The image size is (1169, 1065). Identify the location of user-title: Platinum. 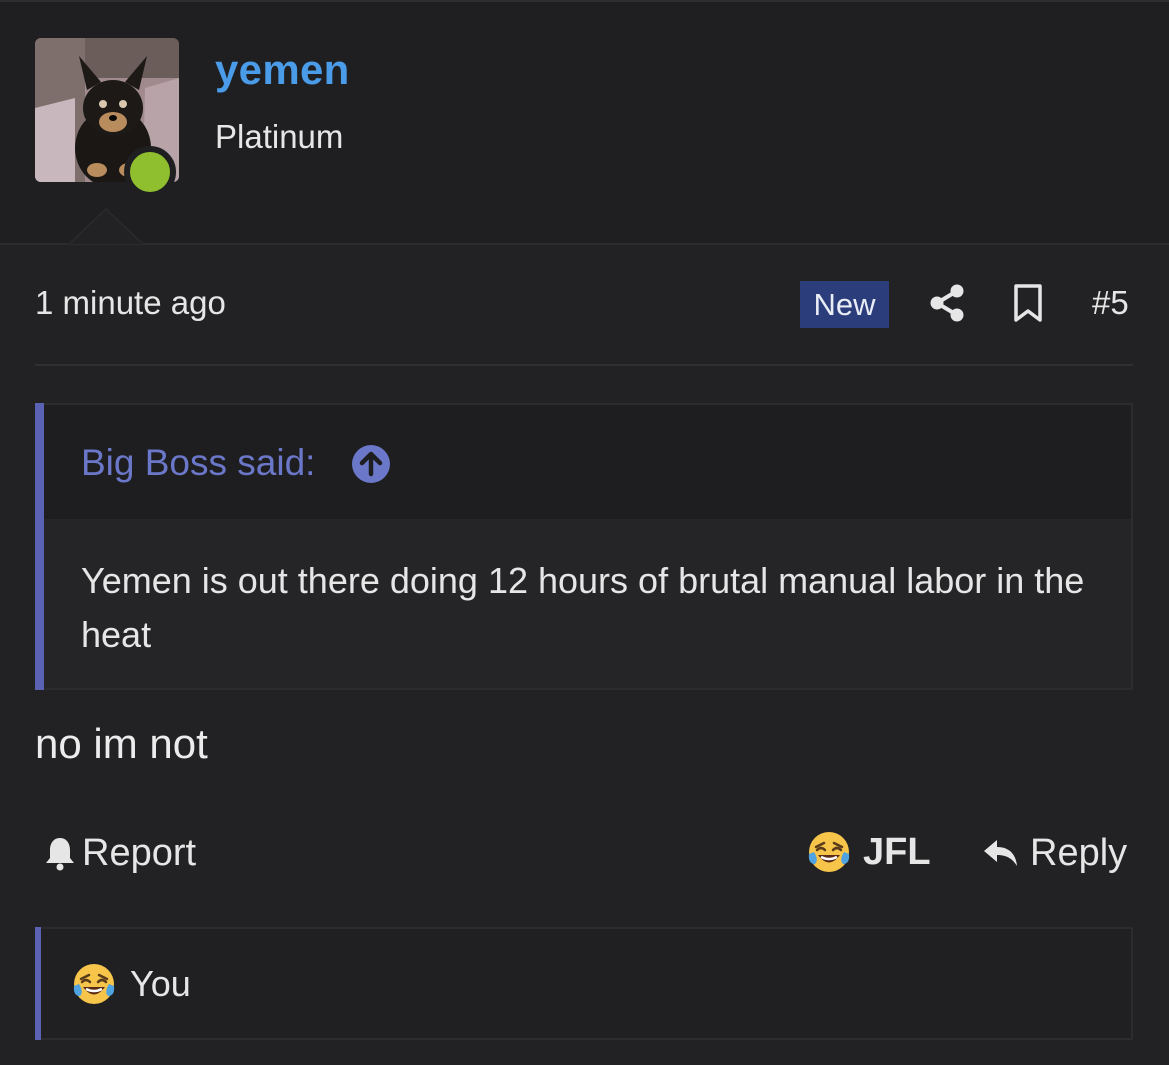
(279, 136).